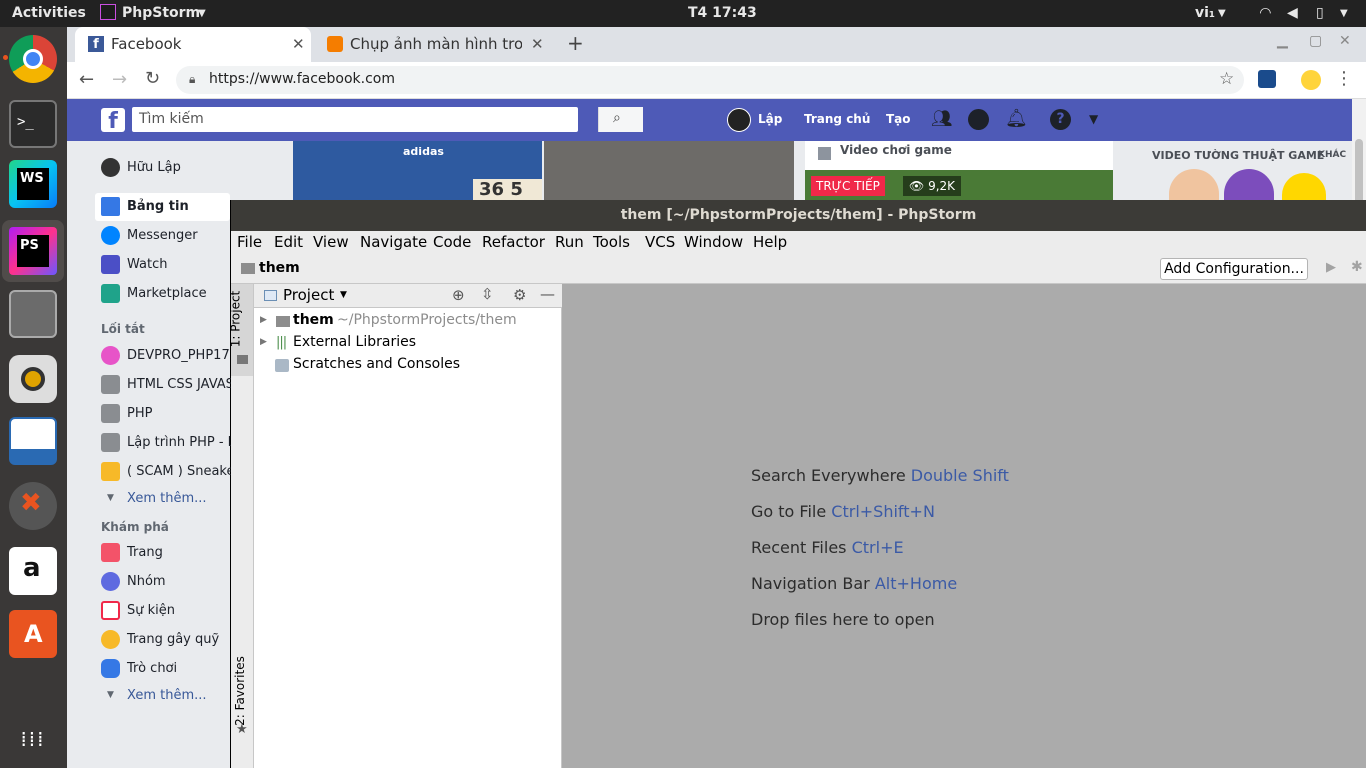 This screenshot has width=1366, height=768. I want to click on favorites-tool-tab: 2: Favorites, so click(240, 691).